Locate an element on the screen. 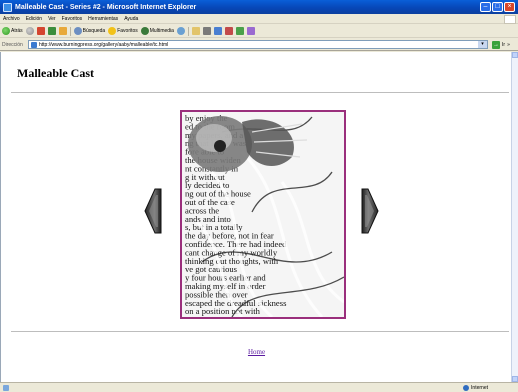 Image resolution: width=518 pixels, height=392 pixels. search-label: Búsqueda is located at coordinates (94, 31).